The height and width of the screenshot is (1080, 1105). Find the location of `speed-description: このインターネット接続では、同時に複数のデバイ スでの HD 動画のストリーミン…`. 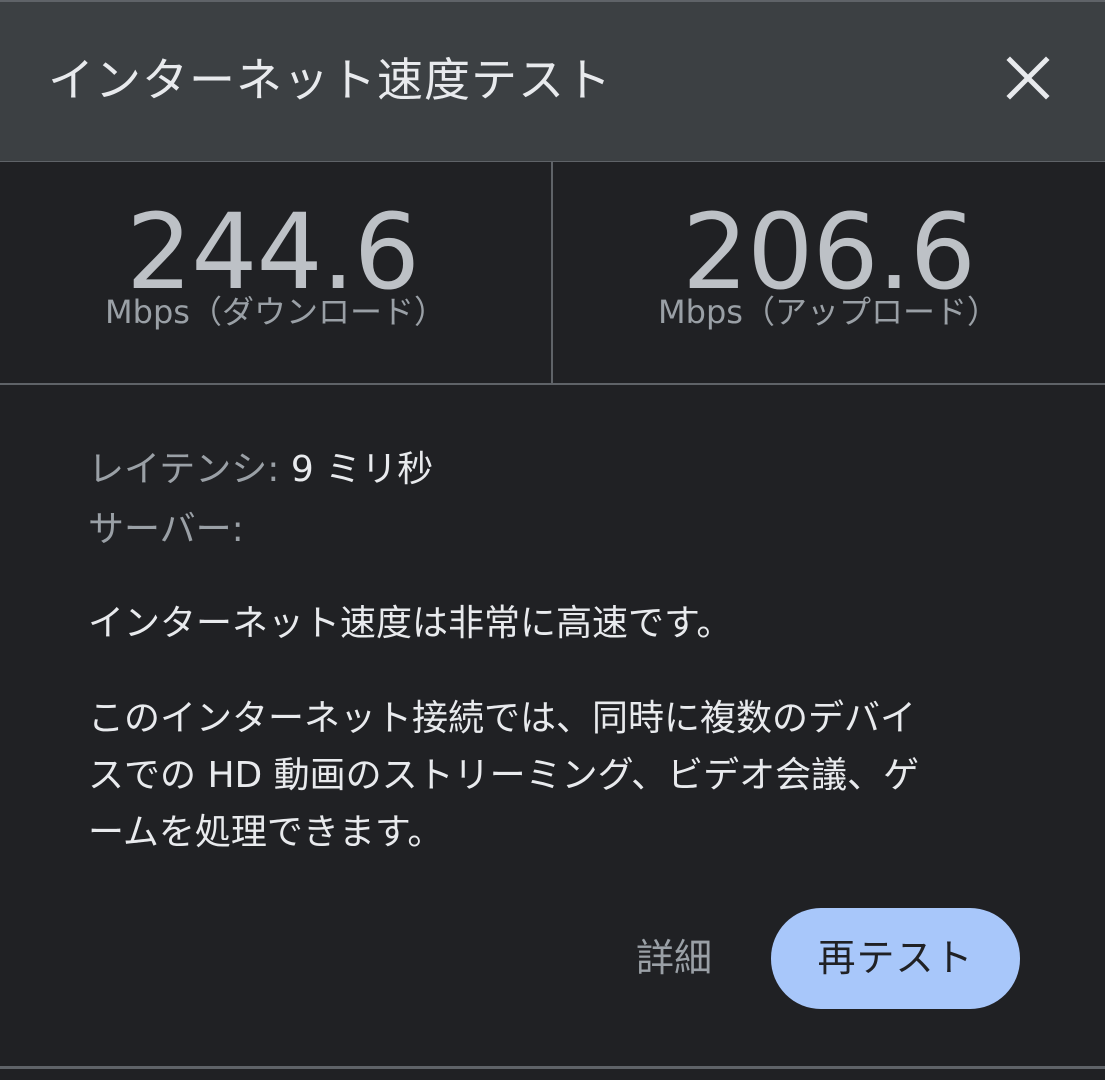

speed-description: このインターネット接続では、同時に複数のデバイ スでの HD 動画のストリーミン… is located at coordinates (568, 775).